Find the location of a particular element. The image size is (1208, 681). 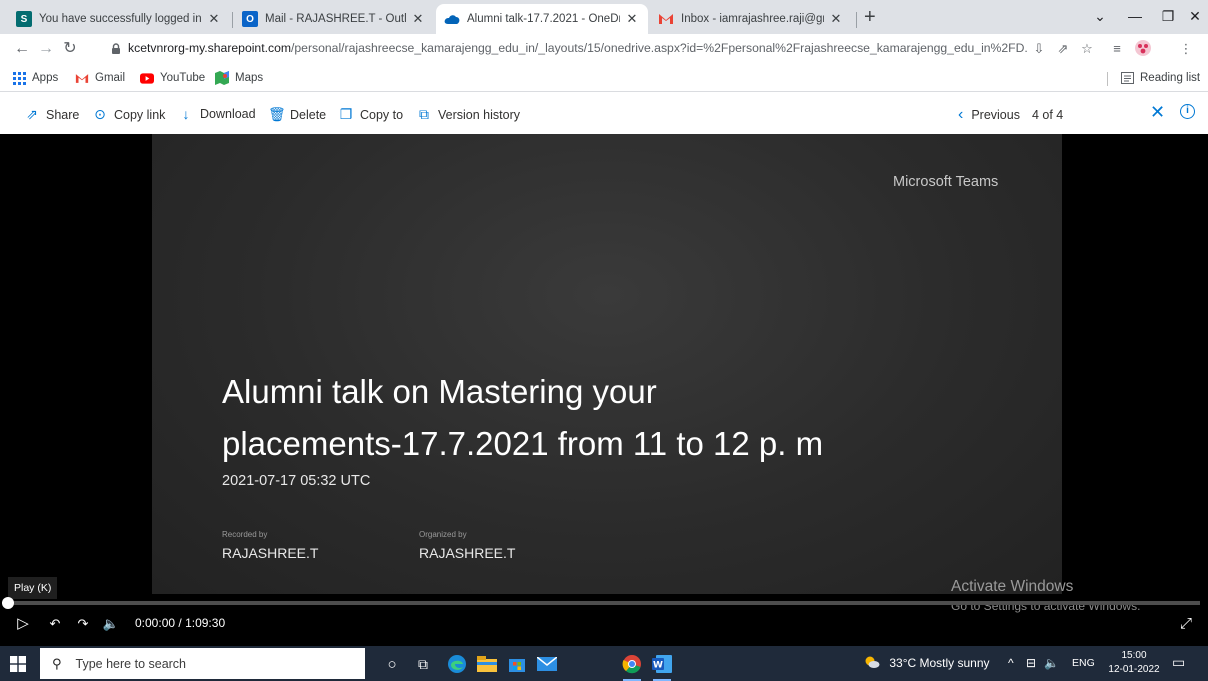

forward-10-icon: ↷ is located at coordinates (83, 624).